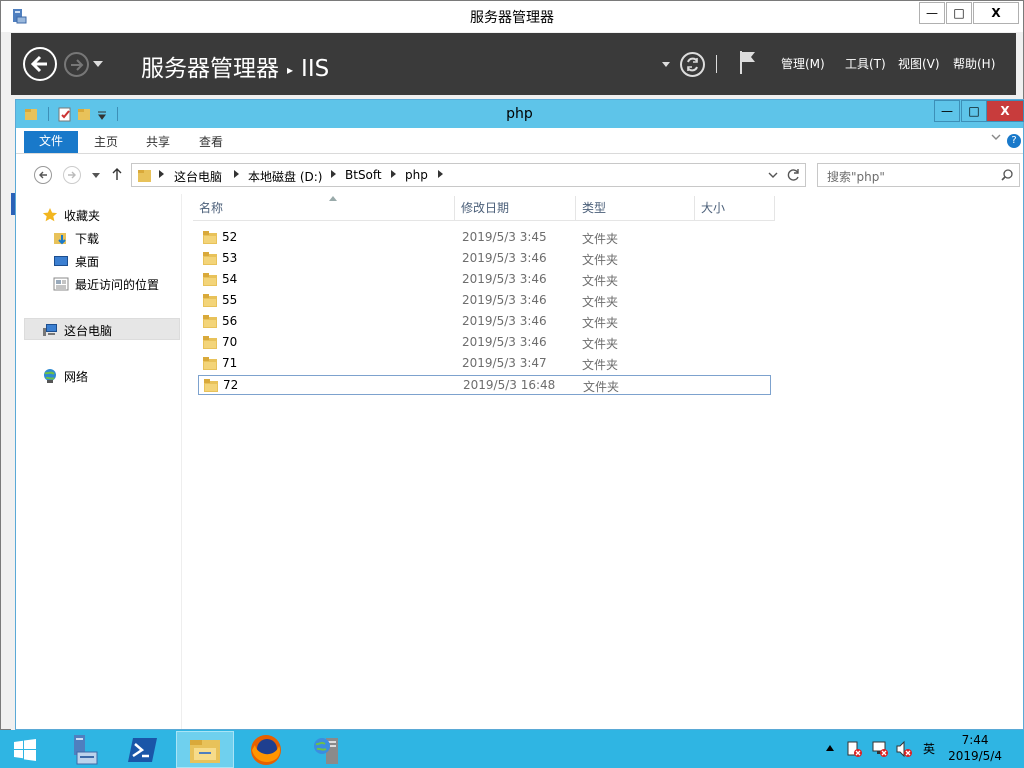 The height and width of the screenshot is (768, 1024). What do you see at coordinates (1005, 111) in the screenshot?
I see `ex-close-button: X` at bounding box center [1005, 111].